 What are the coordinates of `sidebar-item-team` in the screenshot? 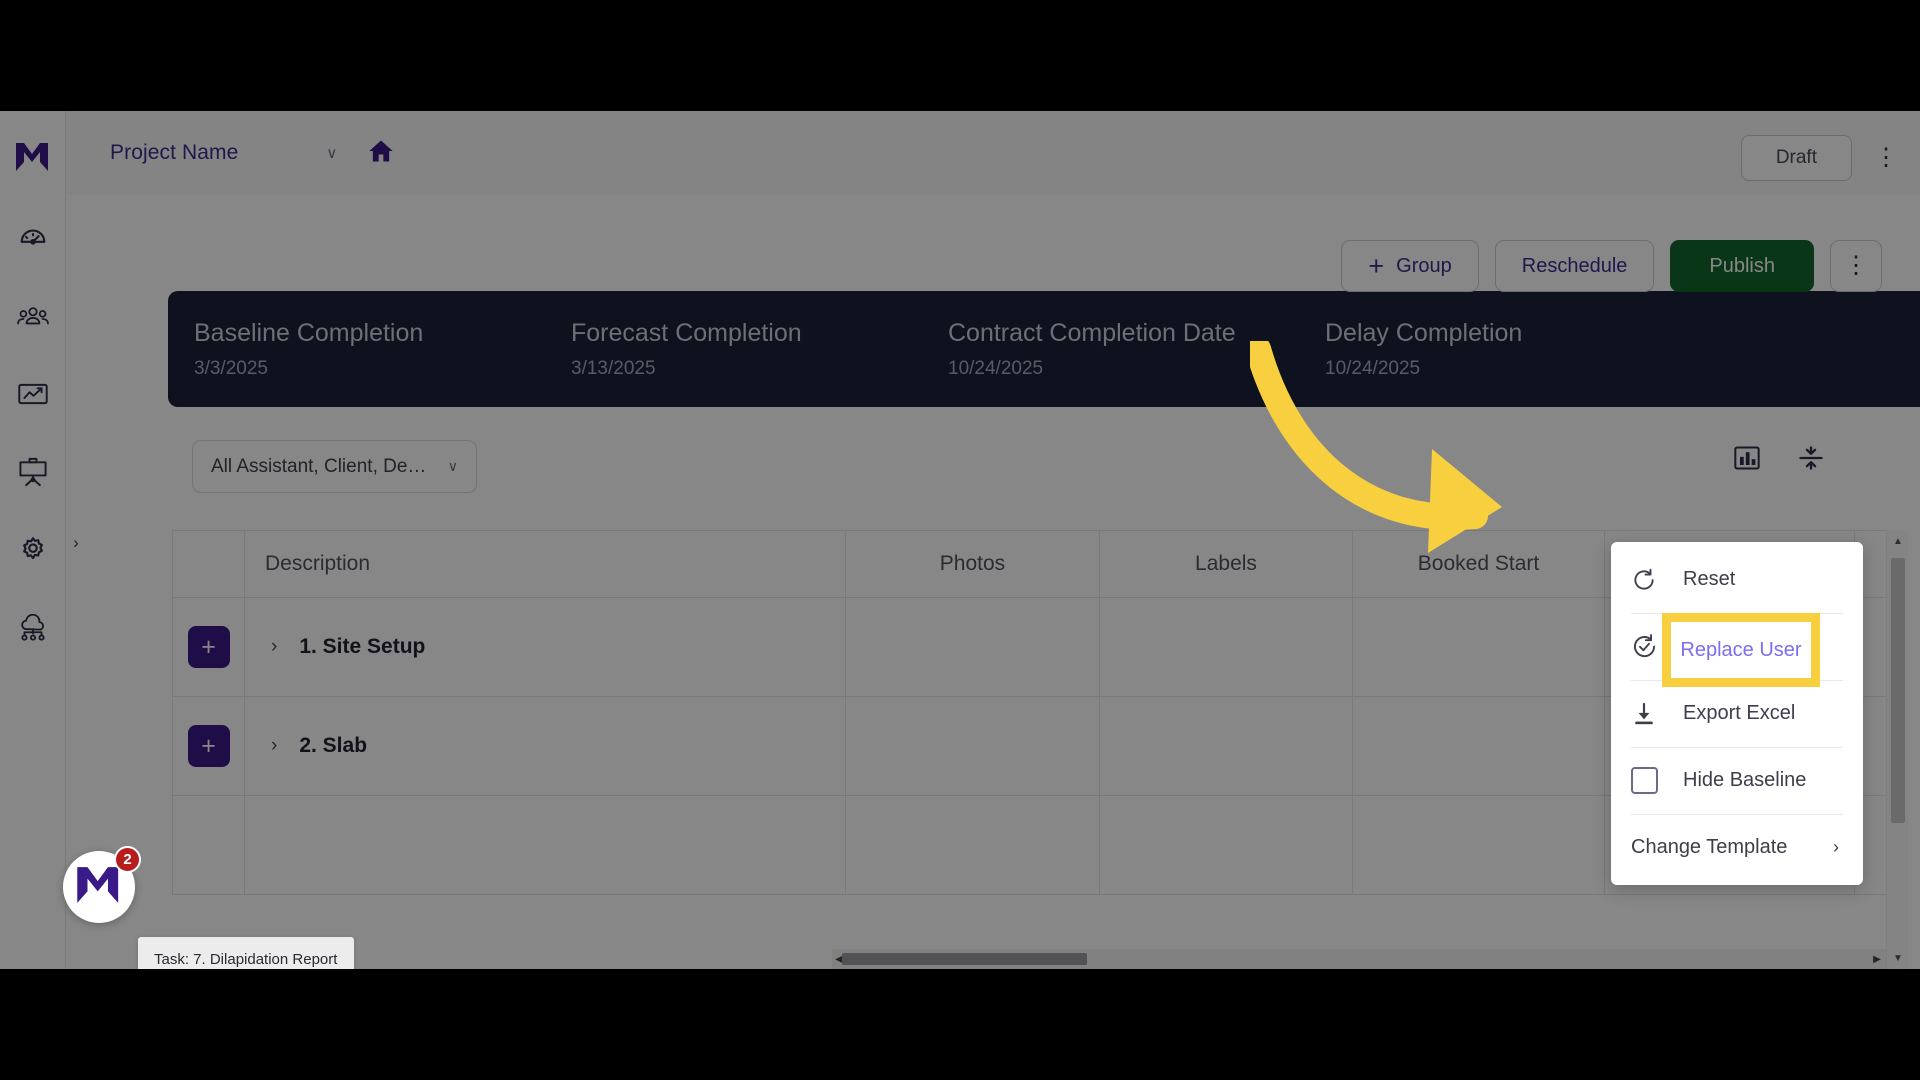 It's located at (33, 316).